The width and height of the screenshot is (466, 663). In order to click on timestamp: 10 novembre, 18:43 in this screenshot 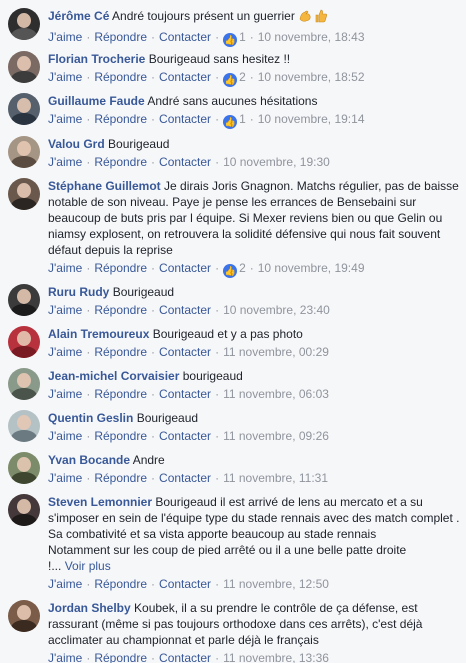, I will do `click(311, 37)`.